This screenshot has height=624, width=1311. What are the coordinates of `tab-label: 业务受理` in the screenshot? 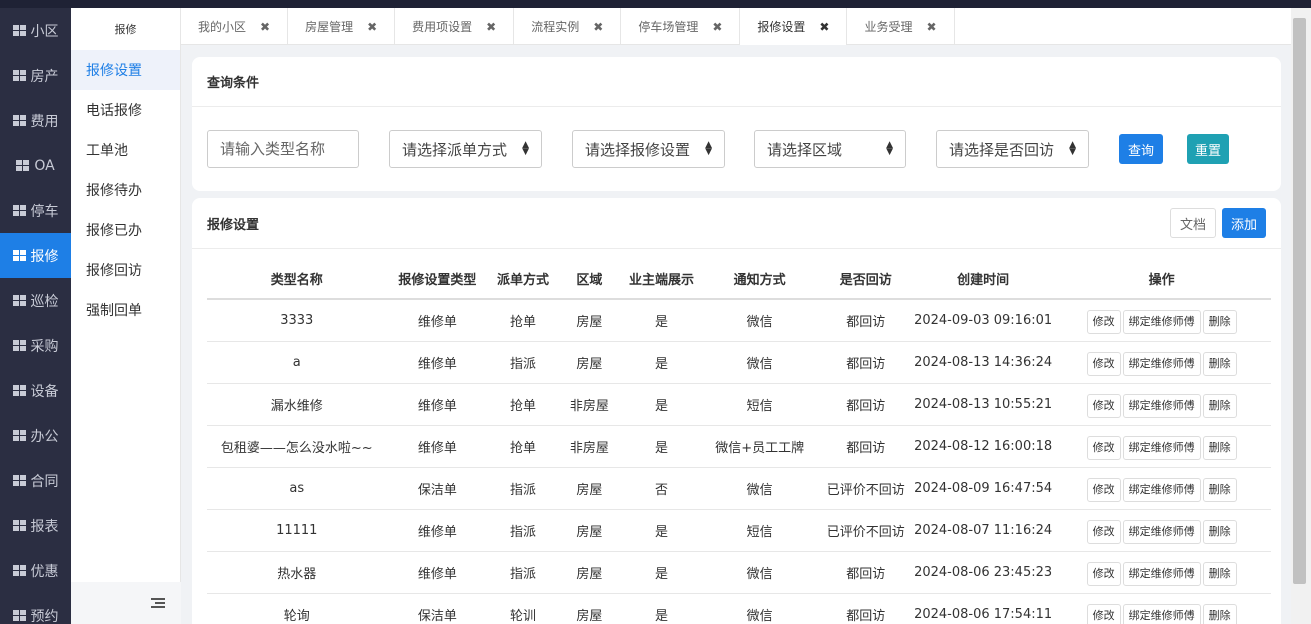 It's located at (888, 27).